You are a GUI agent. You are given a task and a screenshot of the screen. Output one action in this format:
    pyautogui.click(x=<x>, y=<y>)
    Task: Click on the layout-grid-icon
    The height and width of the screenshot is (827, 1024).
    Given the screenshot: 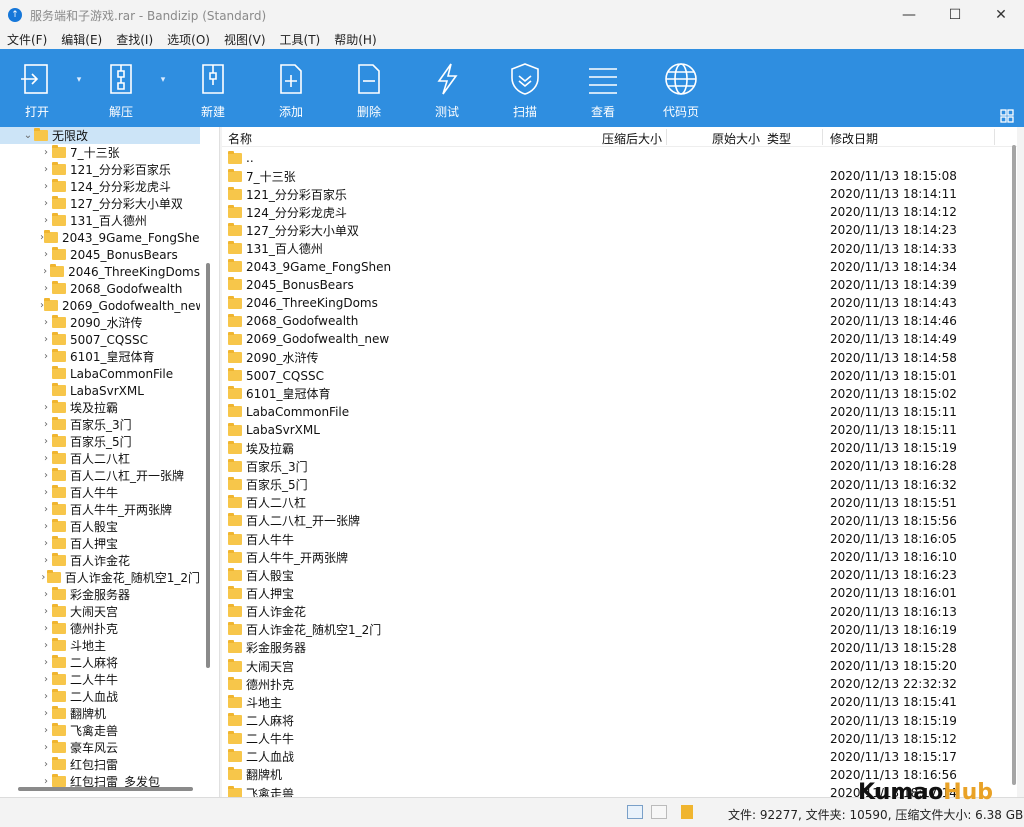 What is the action you would take?
    pyautogui.click(x=1007, y=116)
    